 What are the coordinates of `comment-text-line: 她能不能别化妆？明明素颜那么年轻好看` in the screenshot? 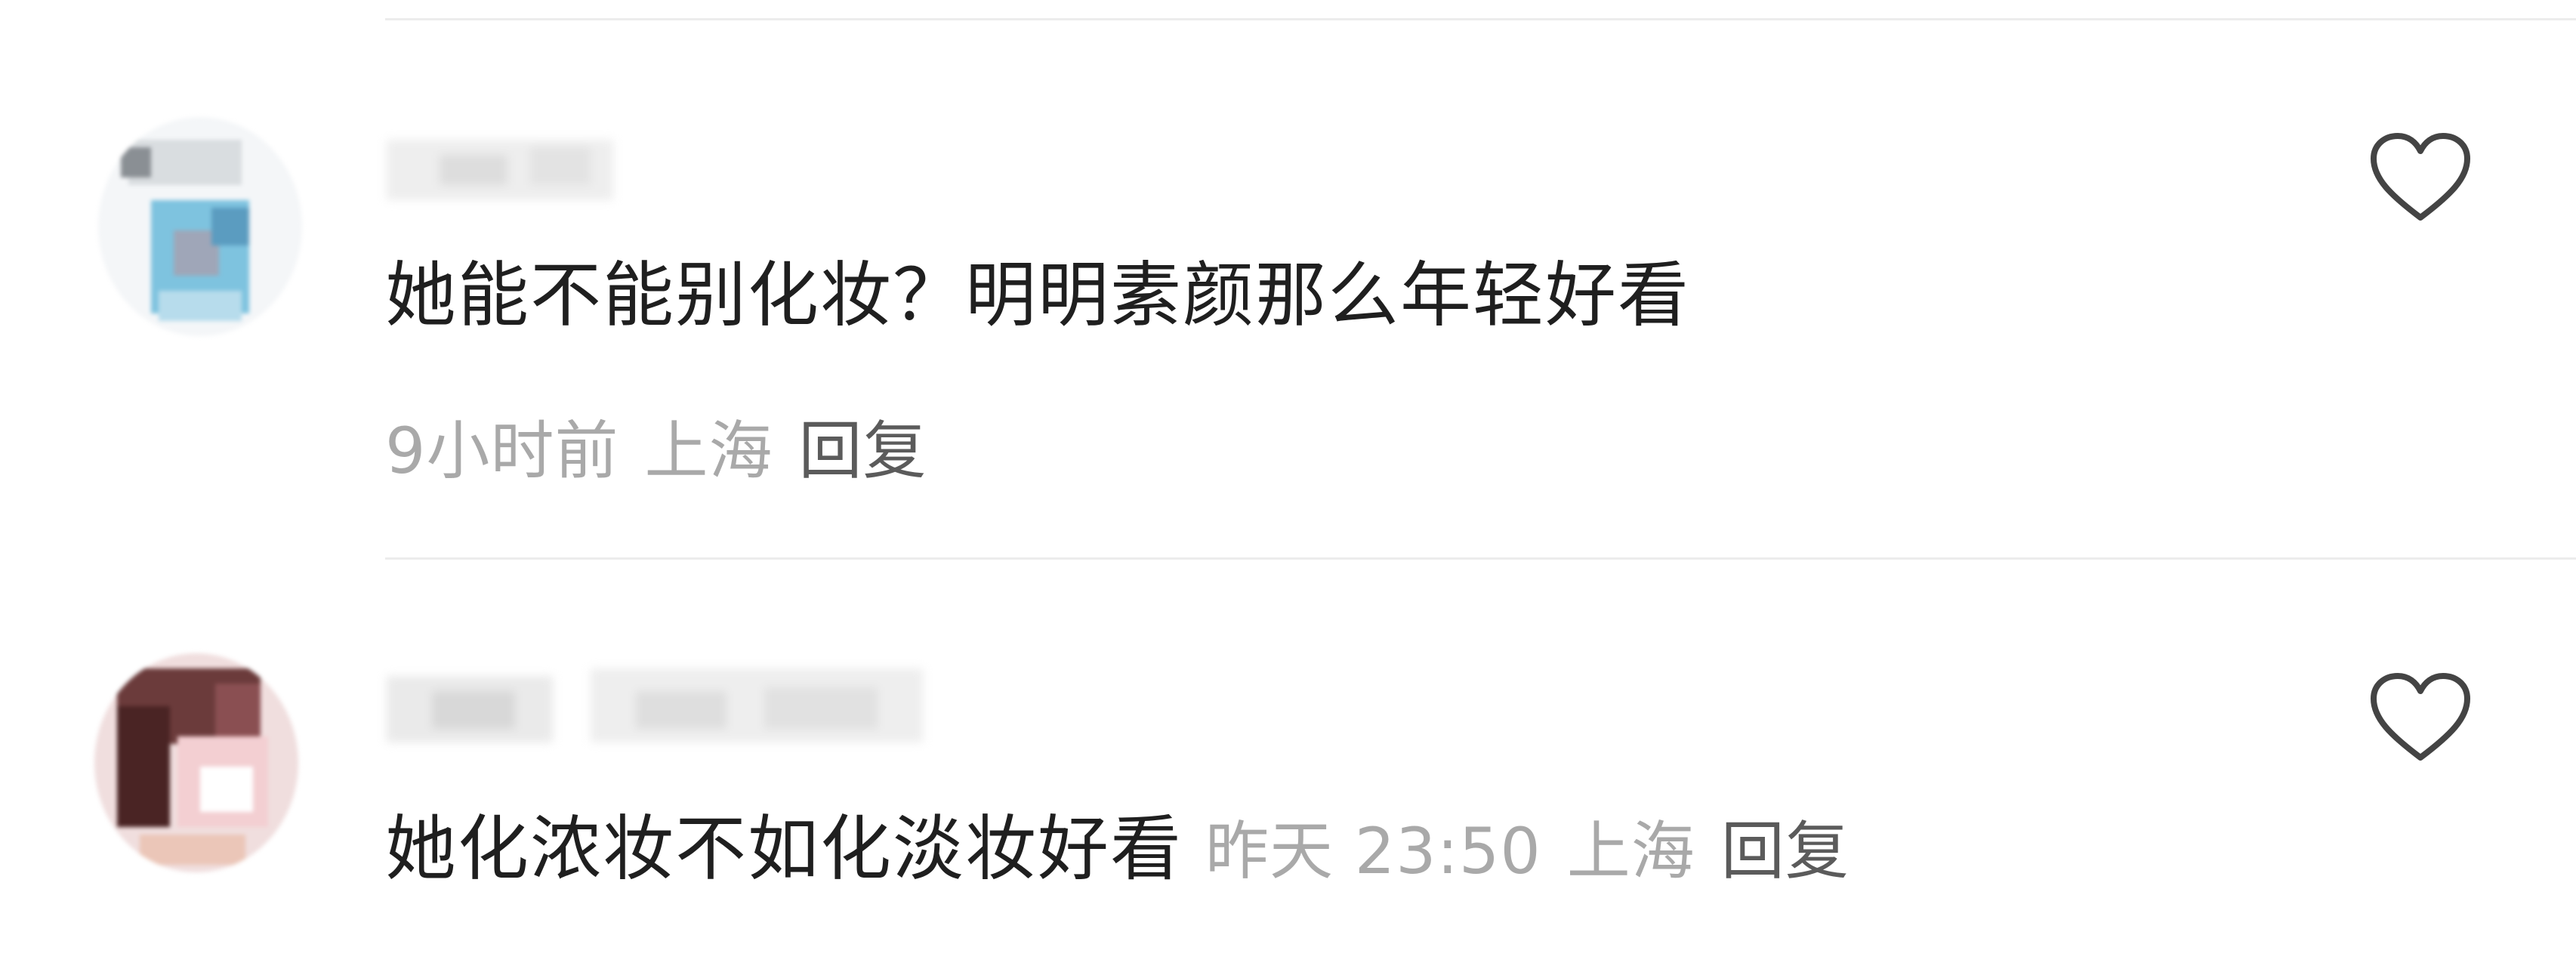 It's located at (1037, 296).